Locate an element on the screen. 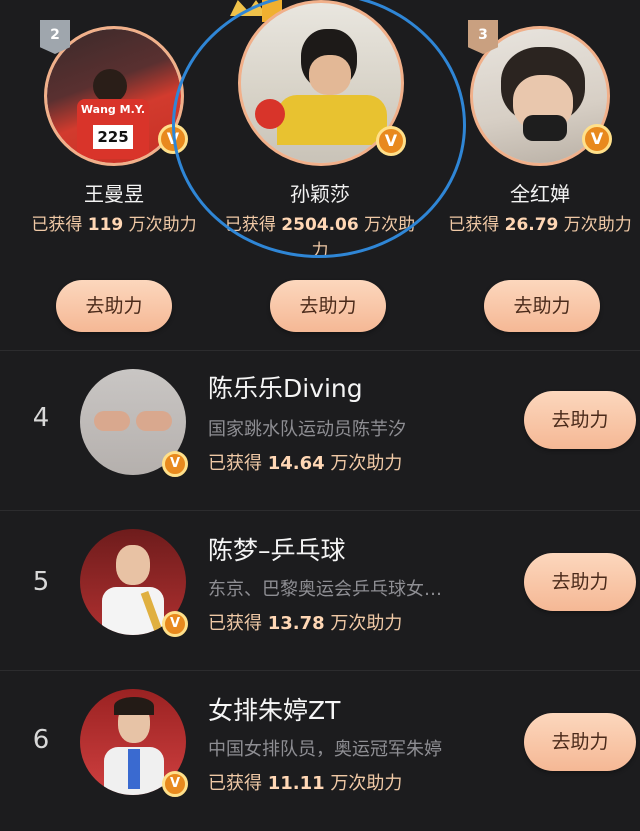 This screenshot has height=831, width=640. hand-right-shape is located at coordinates (154, 421).